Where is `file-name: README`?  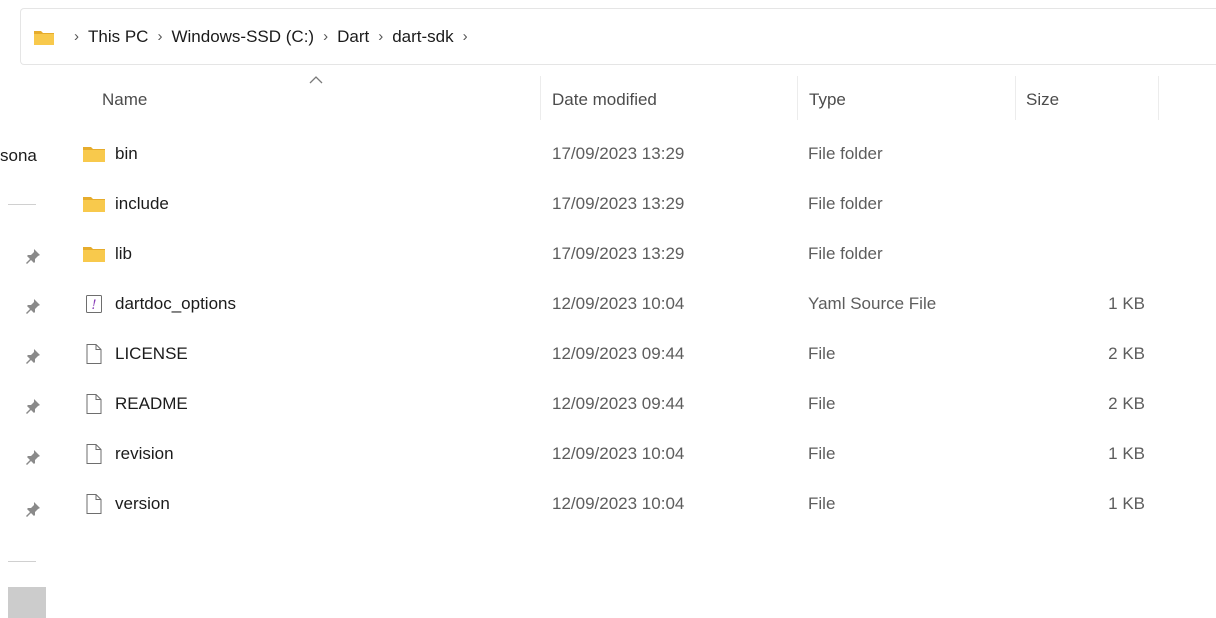
file-name: README is located at coordinates (151, 403).